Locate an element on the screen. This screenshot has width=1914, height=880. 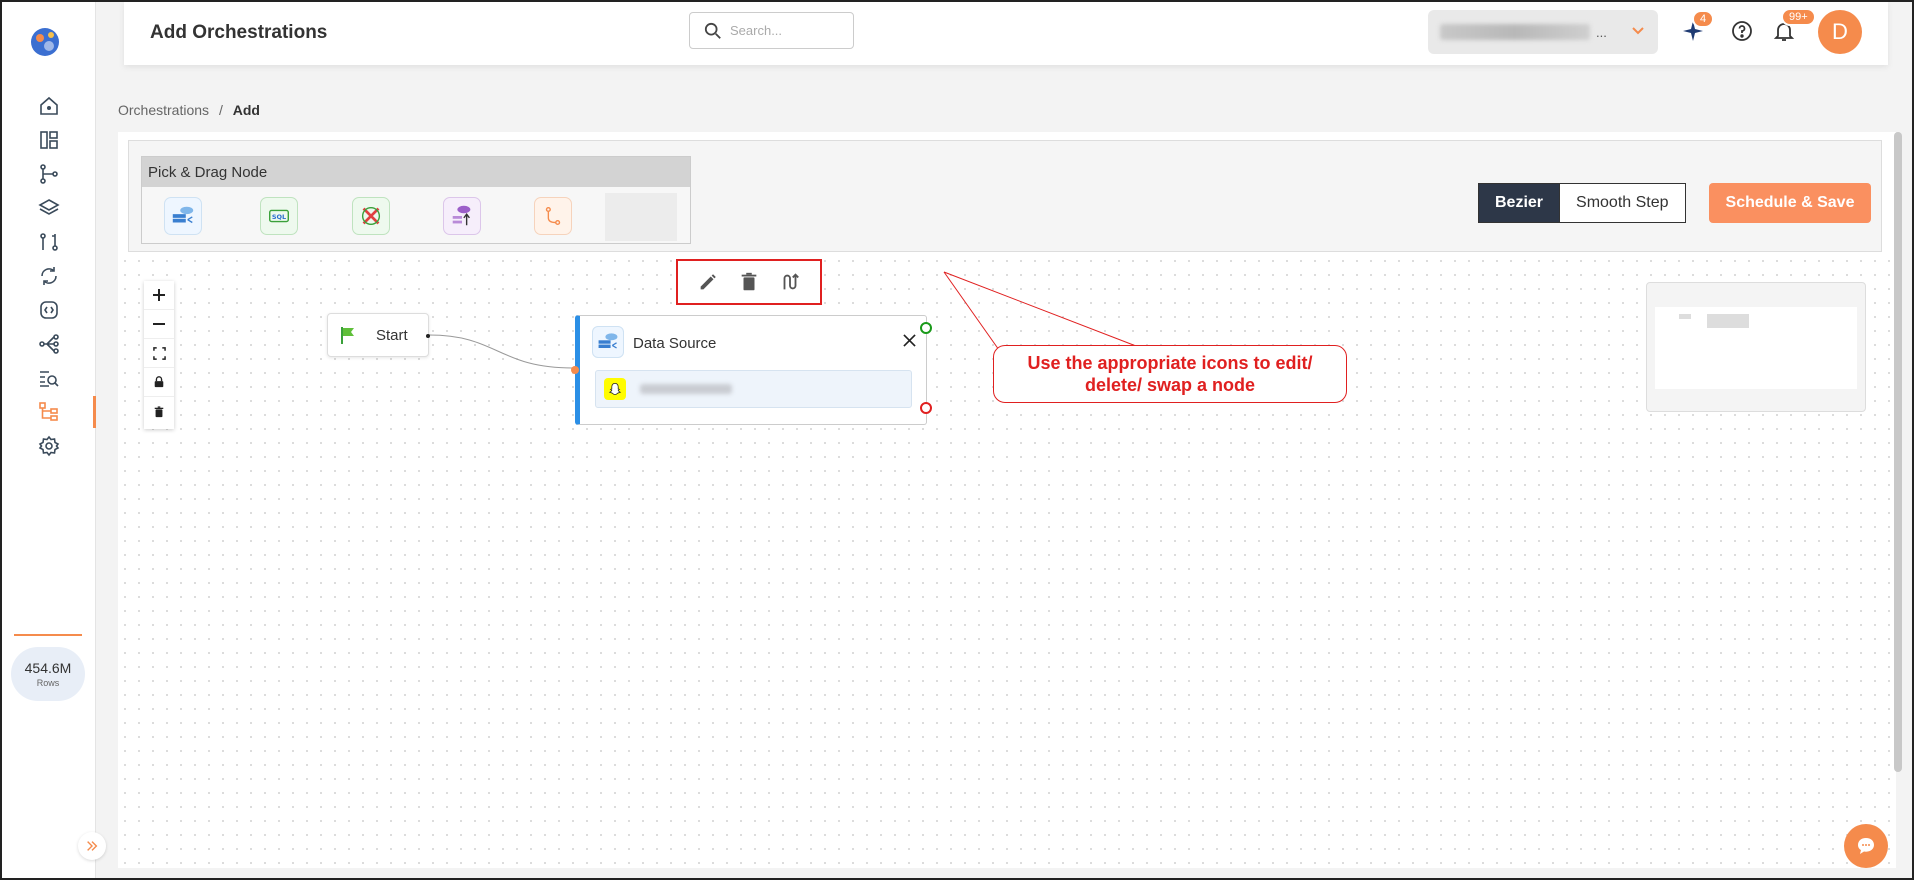
user-avatar: D is located at coordinates (1840, 32).